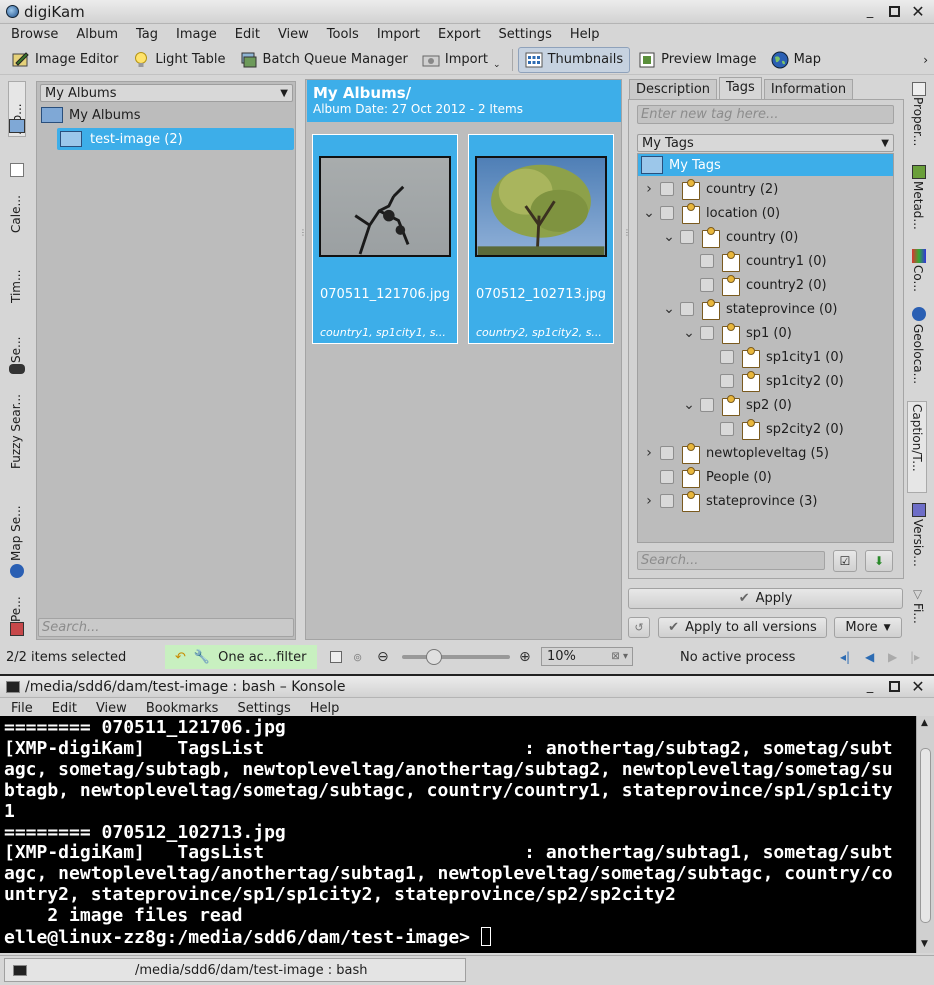 This screenshot has width=934, height=985. What do you see at coordinates (180, 657) in the screenshot?
I see `reset-filter-icon: ↶` at bounding box center [180, 657].